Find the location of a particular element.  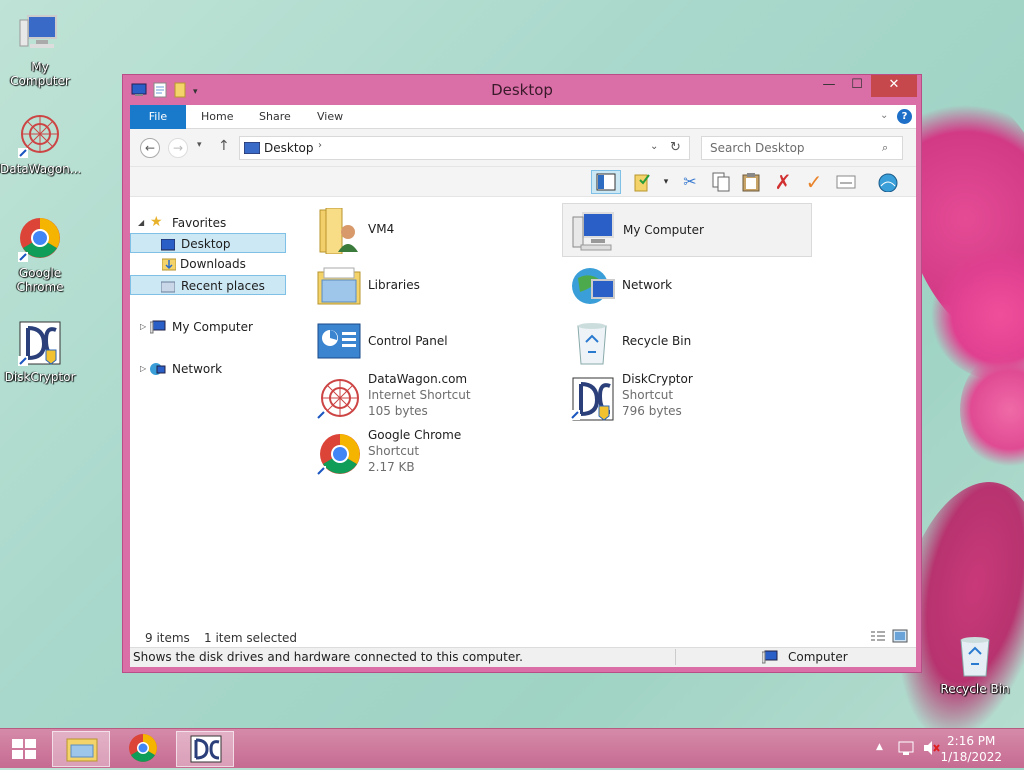

nav-network: ▷ Network is located at coordinates (210, 369).